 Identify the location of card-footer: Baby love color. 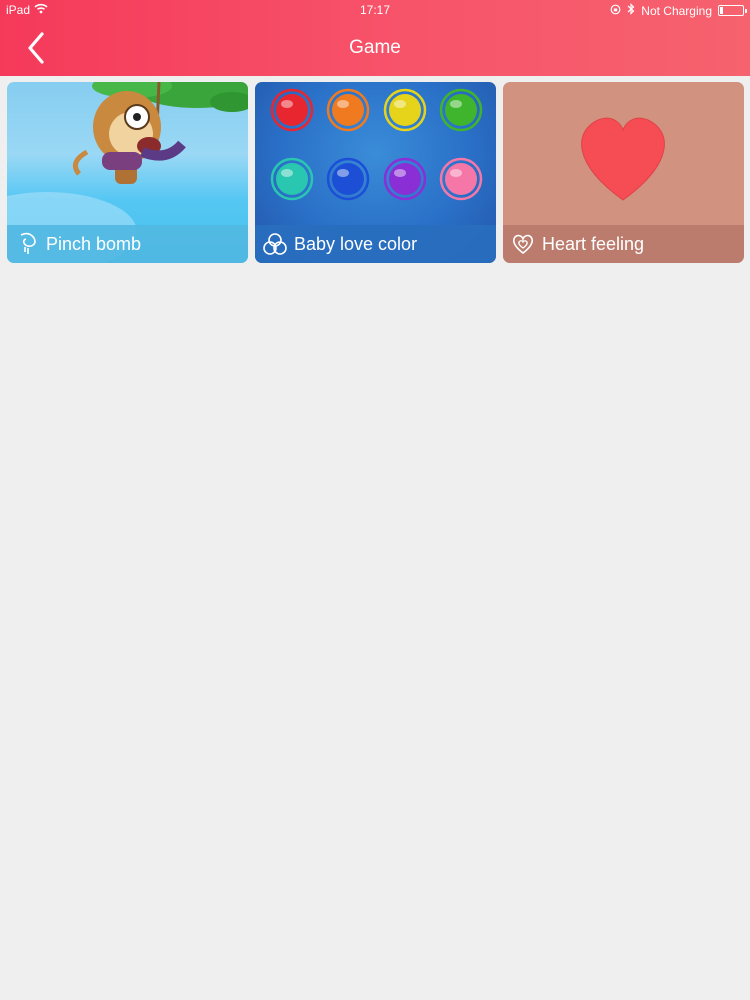
(375, 244).